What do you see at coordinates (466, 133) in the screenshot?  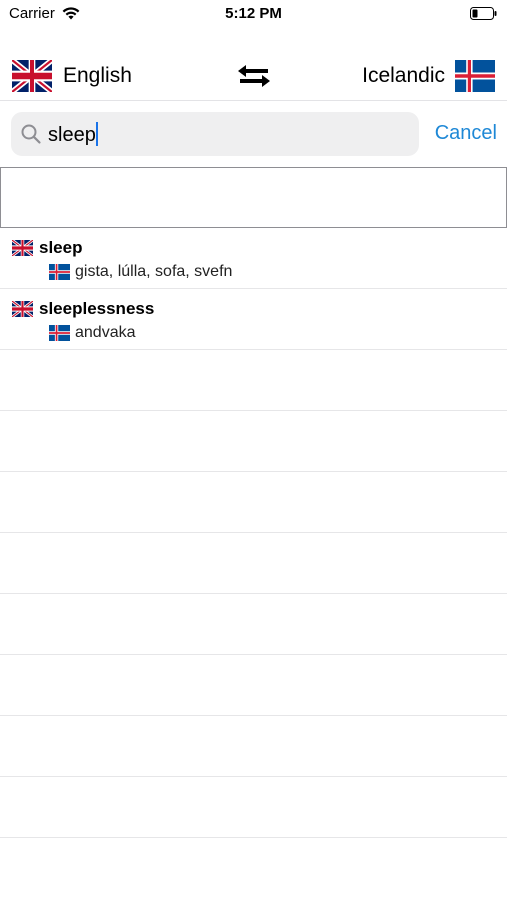 I see `cancel-button: Cancel` at bounding box center [466, 133].